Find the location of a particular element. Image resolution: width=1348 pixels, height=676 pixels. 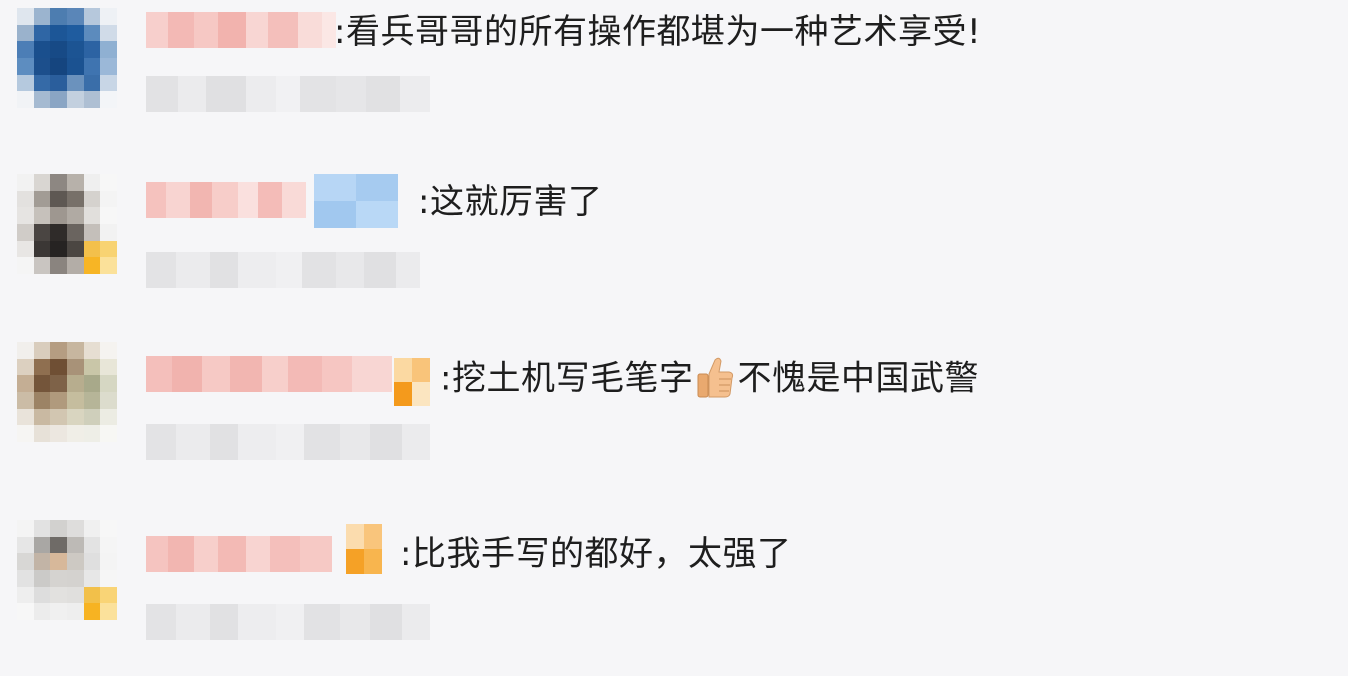

comment-text: :比我手写的都好，太强了 is located at coordinates (595, 554).